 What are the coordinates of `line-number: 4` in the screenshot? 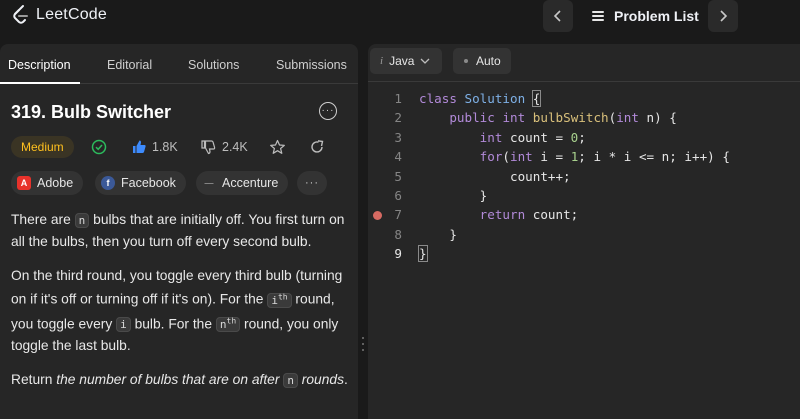 It's located at (398, 157).